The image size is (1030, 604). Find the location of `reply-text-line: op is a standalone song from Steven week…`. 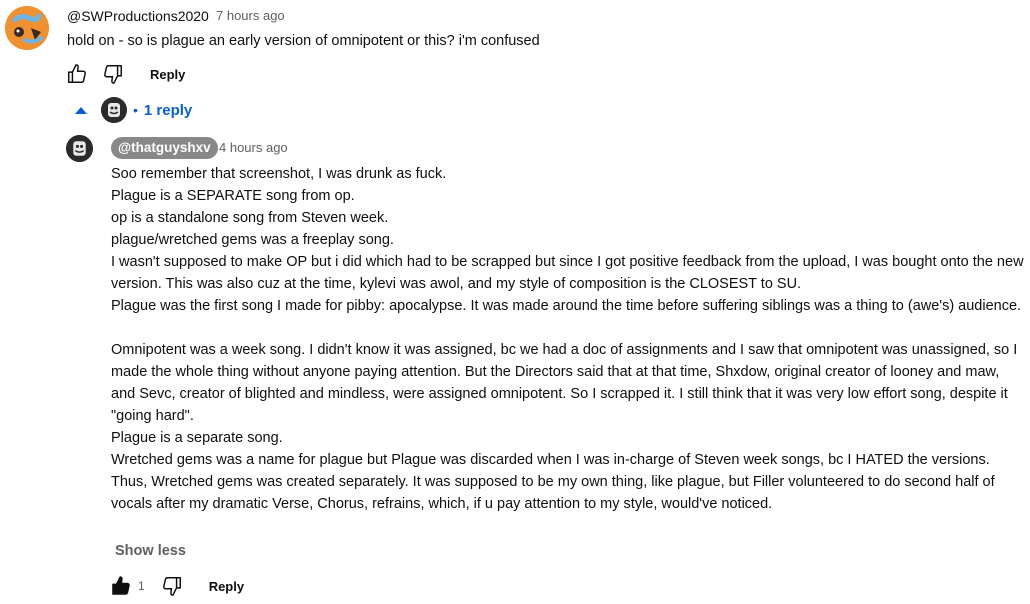

reply-text-line: op is a standalone song from Steven week… is located at coordinates (250, 218).